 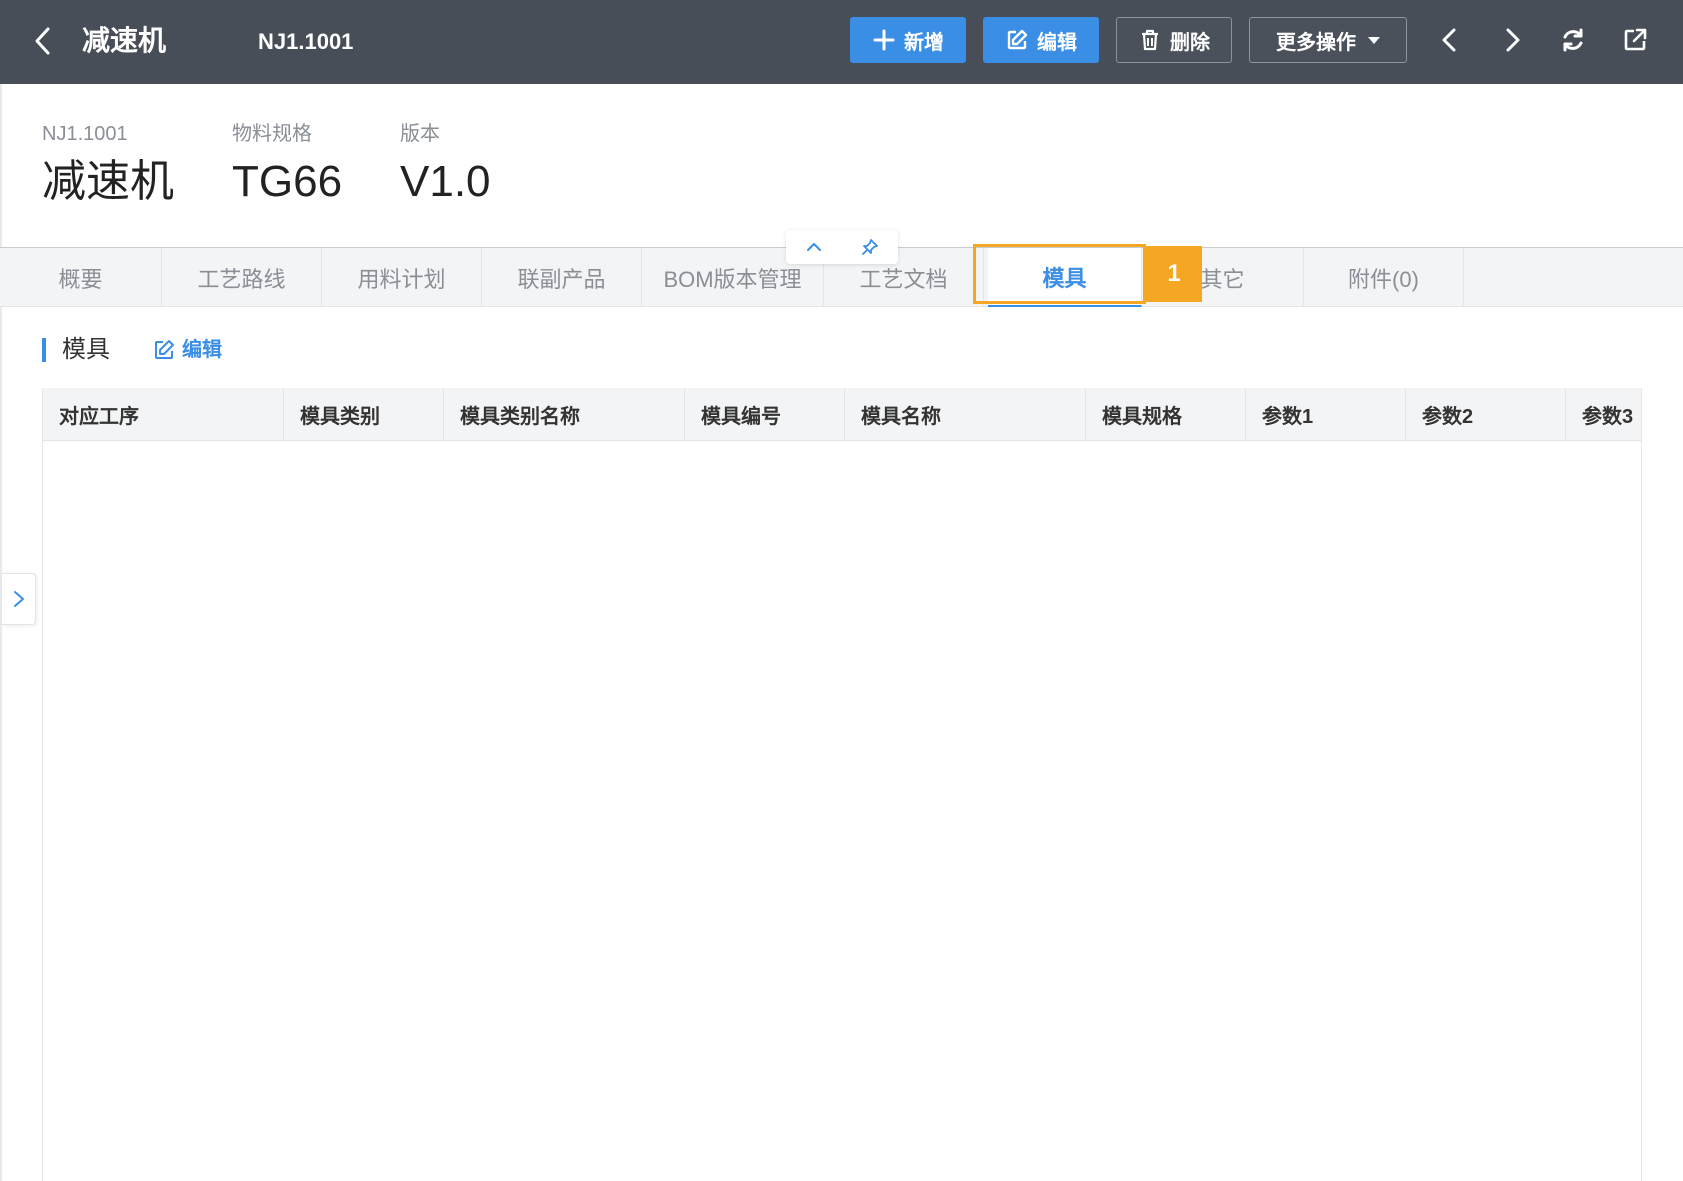 I want to click on more-actions-dropdown: 更多操作, so click(x=1328, y=40).